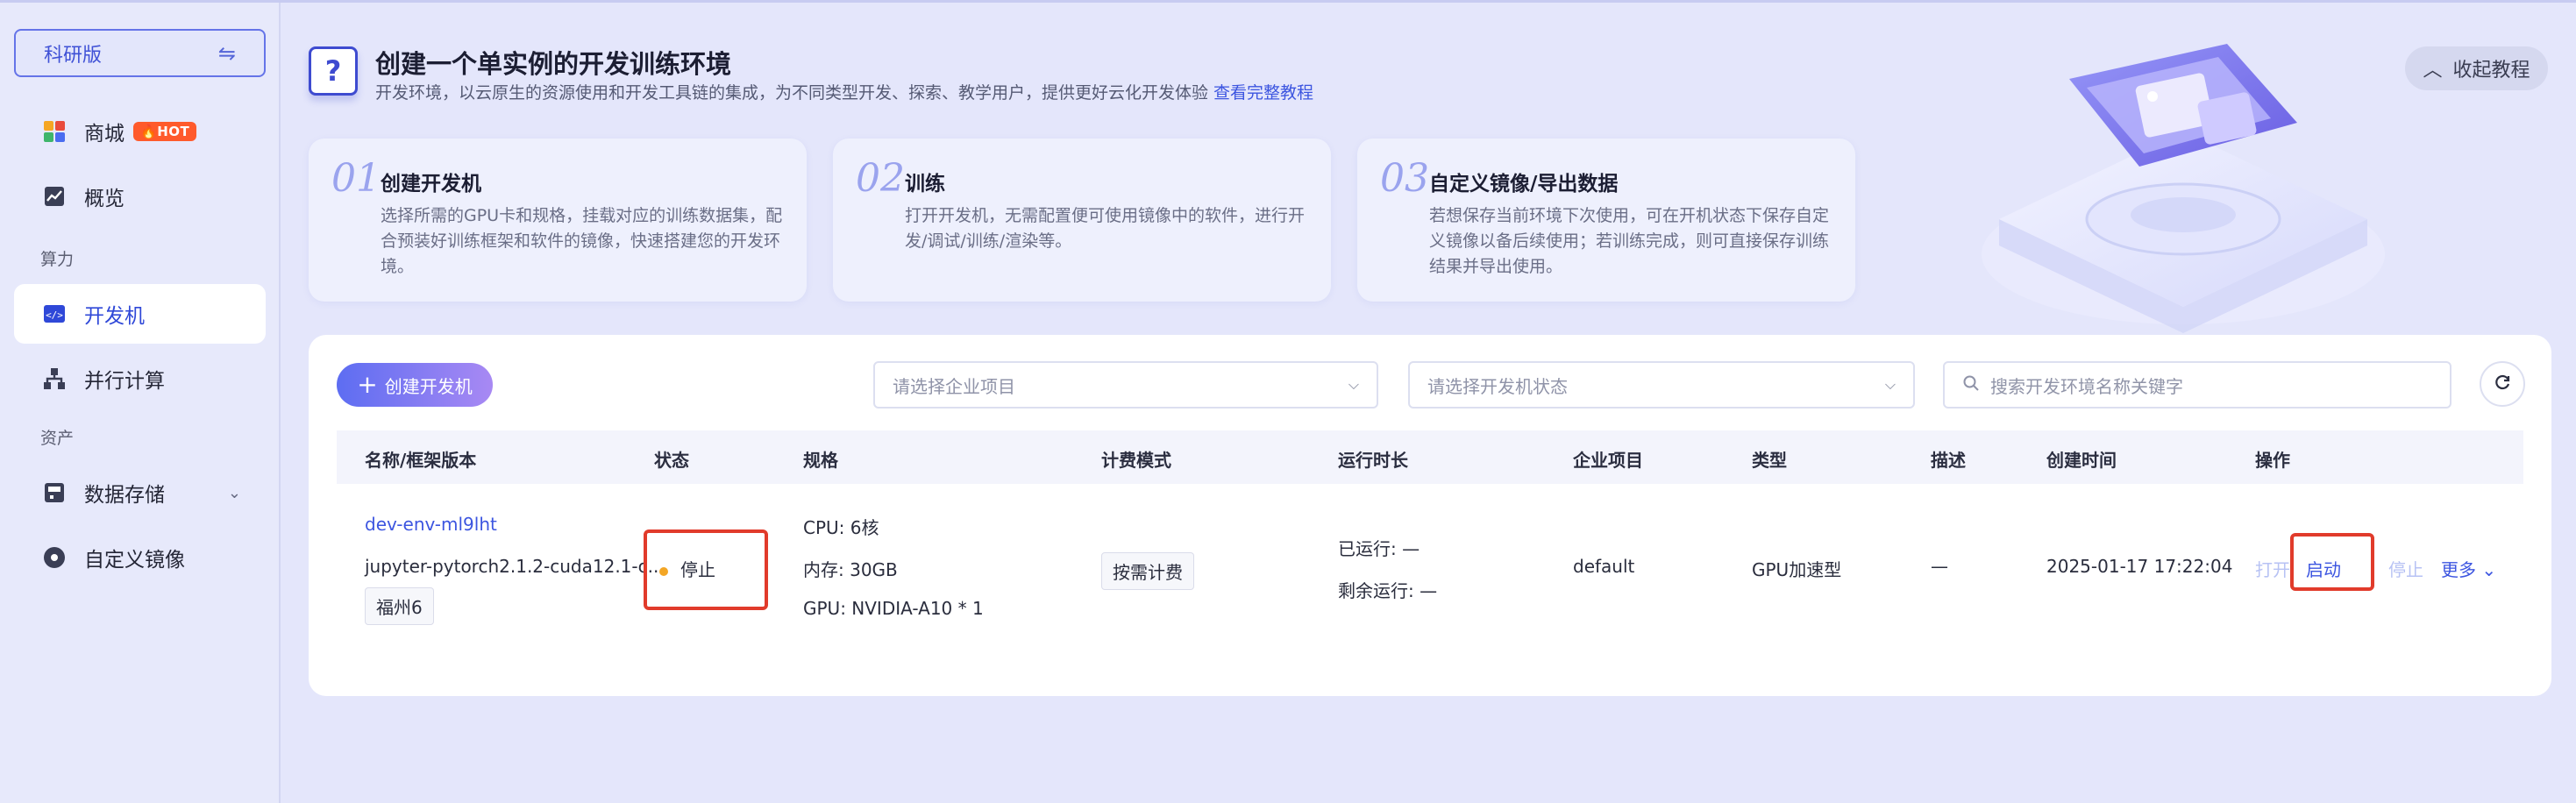  Describe the element at coordinates (1769, 460) in the screenshot. I see `col-type: 类型` at that location.